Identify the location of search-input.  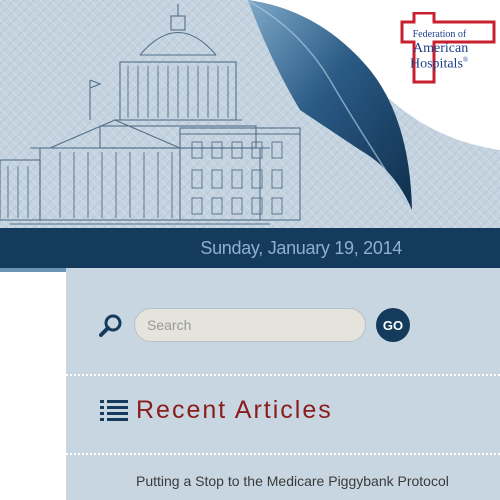
(250, 325).